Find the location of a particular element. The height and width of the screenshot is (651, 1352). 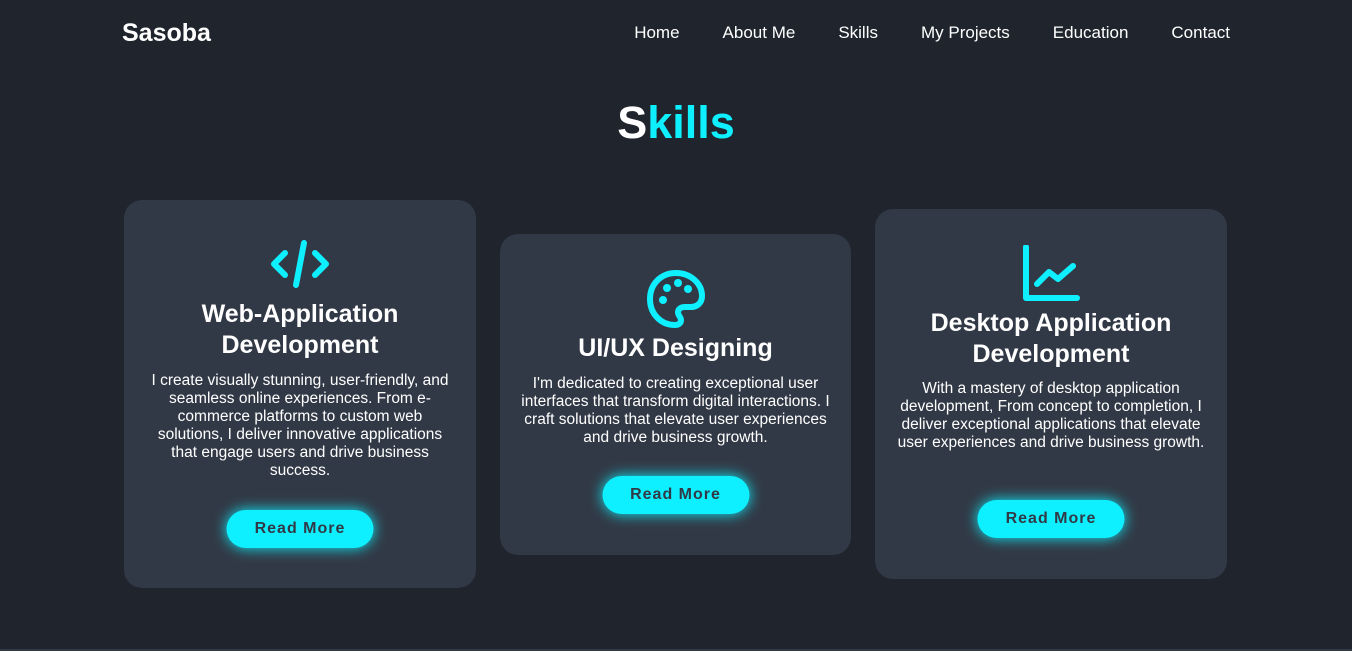

line-chart-icon is located at coordinates (1051, 274).